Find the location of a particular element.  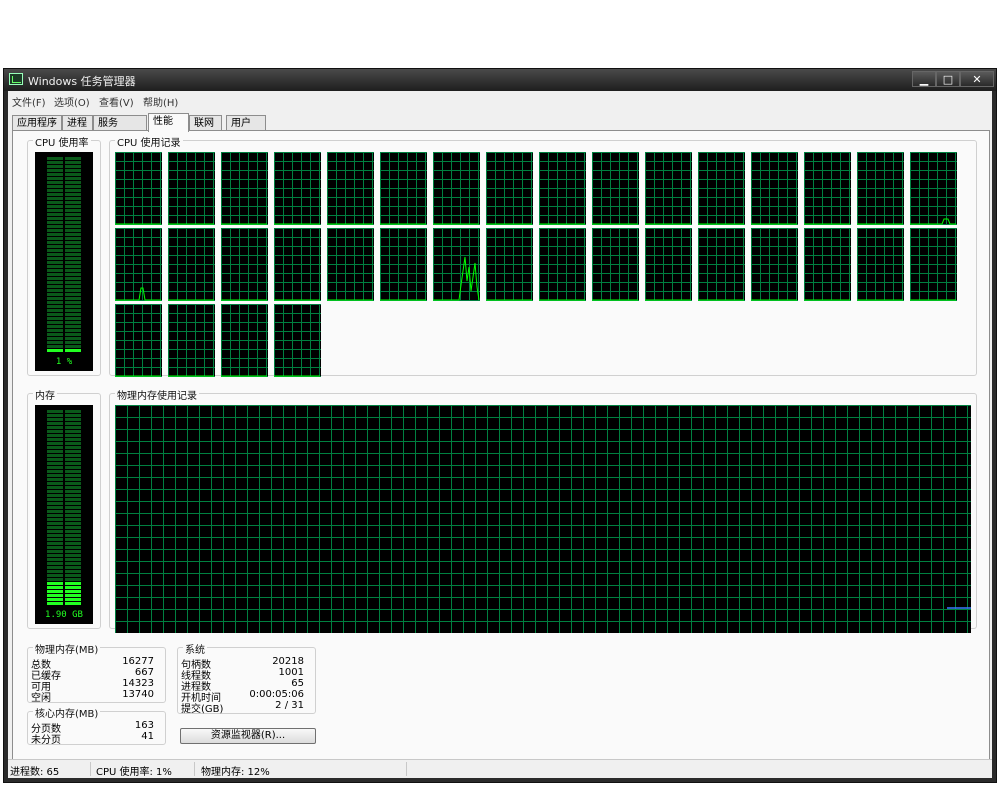

stat-row: 开机时间 0:00:05:06 is located at coordinates (242, 696).